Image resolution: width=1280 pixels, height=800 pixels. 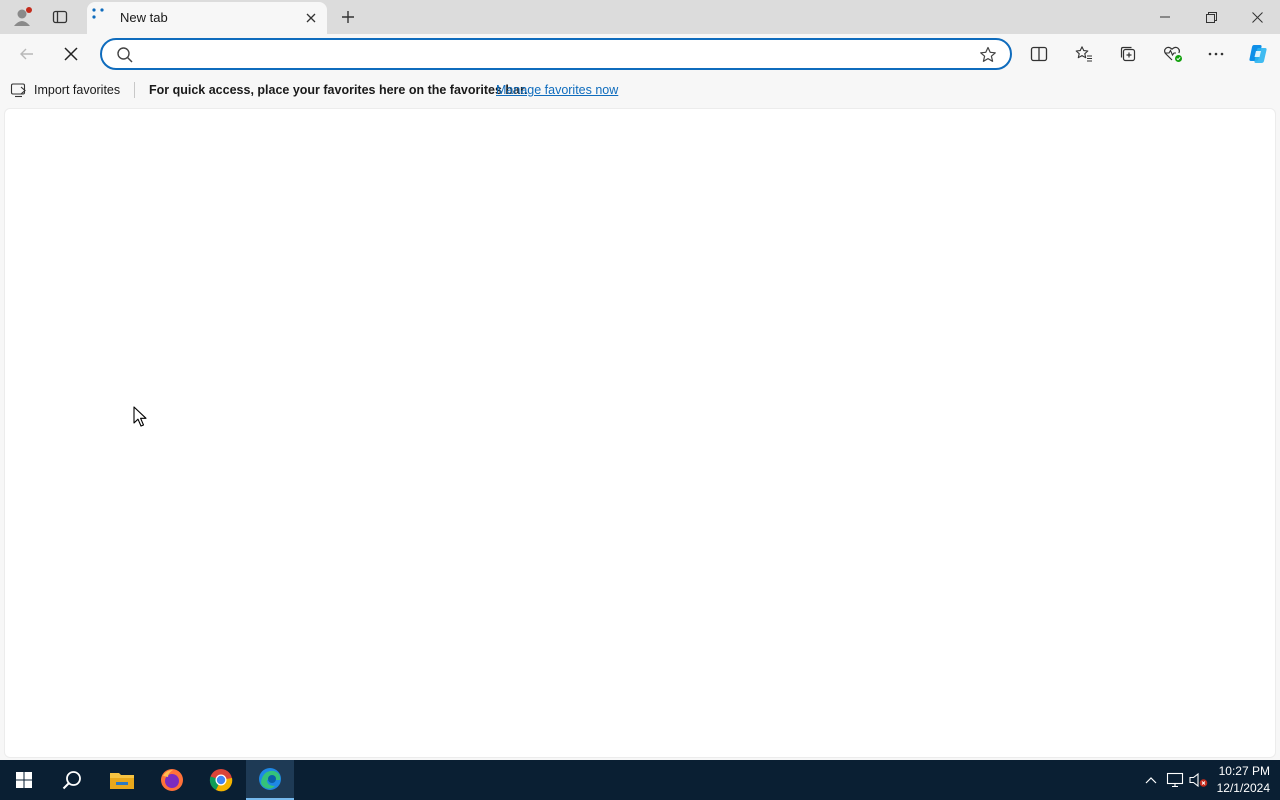 I want to click on restore-icon, so click(x=1211, y=17).